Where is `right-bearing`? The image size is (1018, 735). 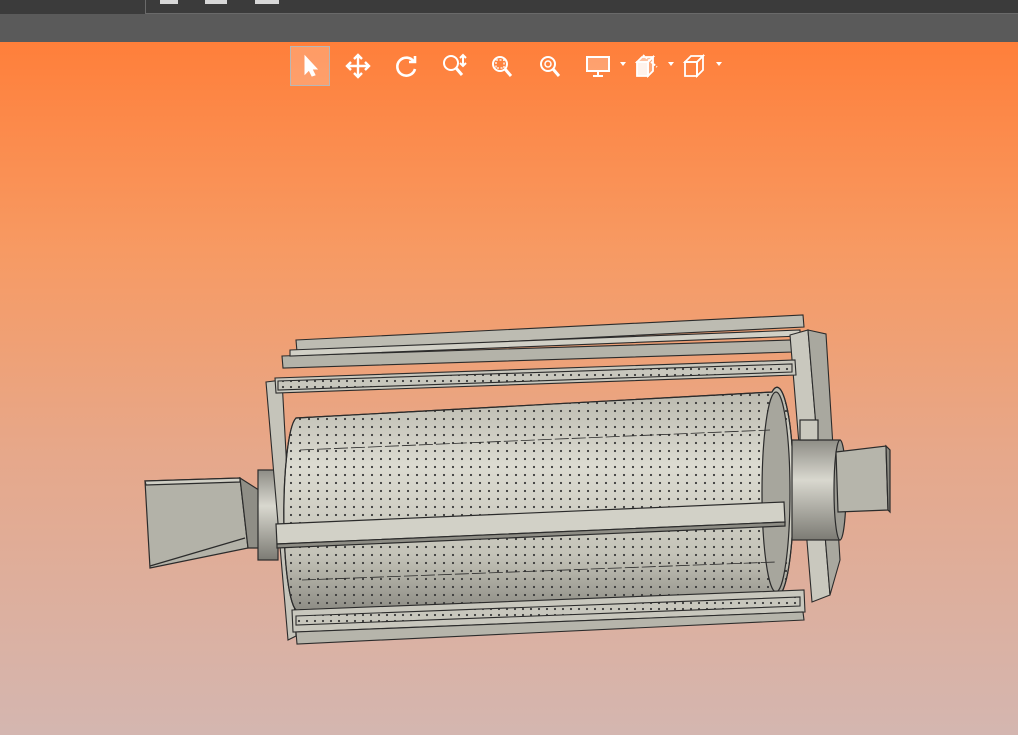
right-bearing is located at coordinates (841, 480).